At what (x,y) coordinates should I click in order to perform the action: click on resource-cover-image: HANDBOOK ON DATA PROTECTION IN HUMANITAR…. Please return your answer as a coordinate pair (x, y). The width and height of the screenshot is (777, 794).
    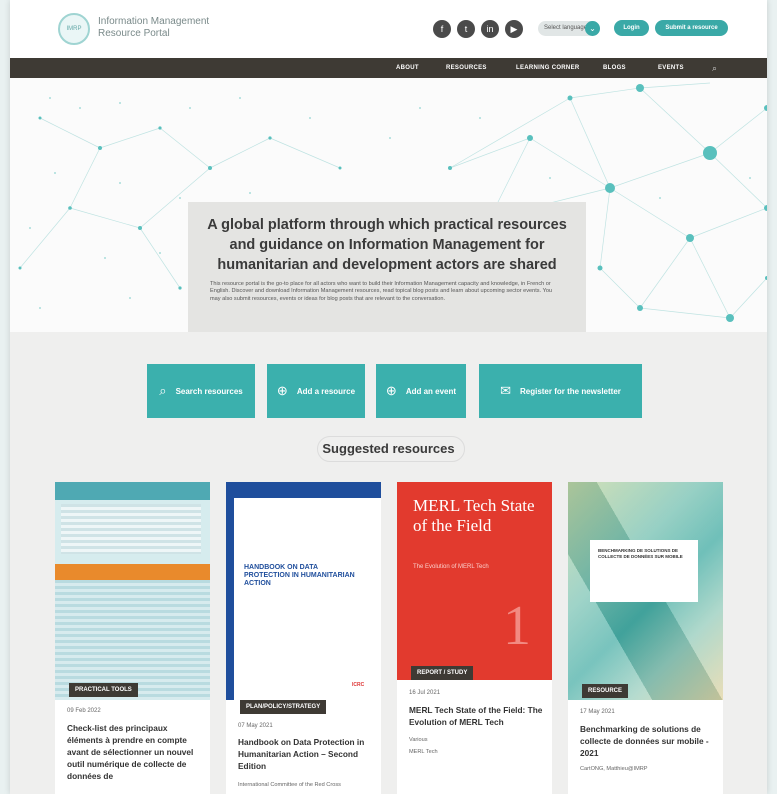
    Looking at the image, I should click on (303, 591).